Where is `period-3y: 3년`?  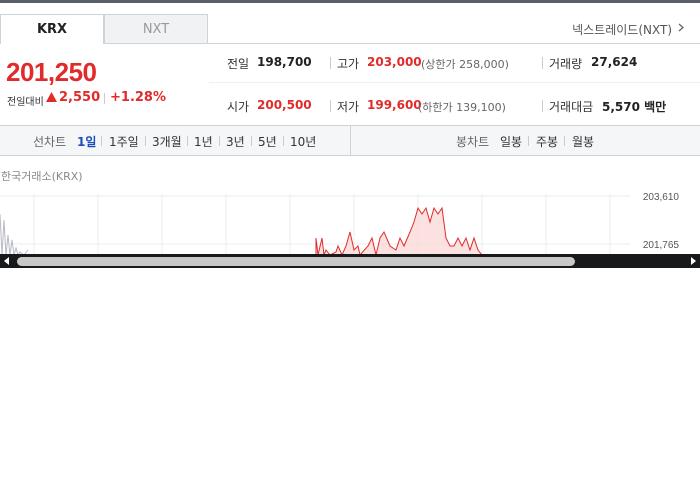
period-3y: 3년 is located at coordinates (235, 141).